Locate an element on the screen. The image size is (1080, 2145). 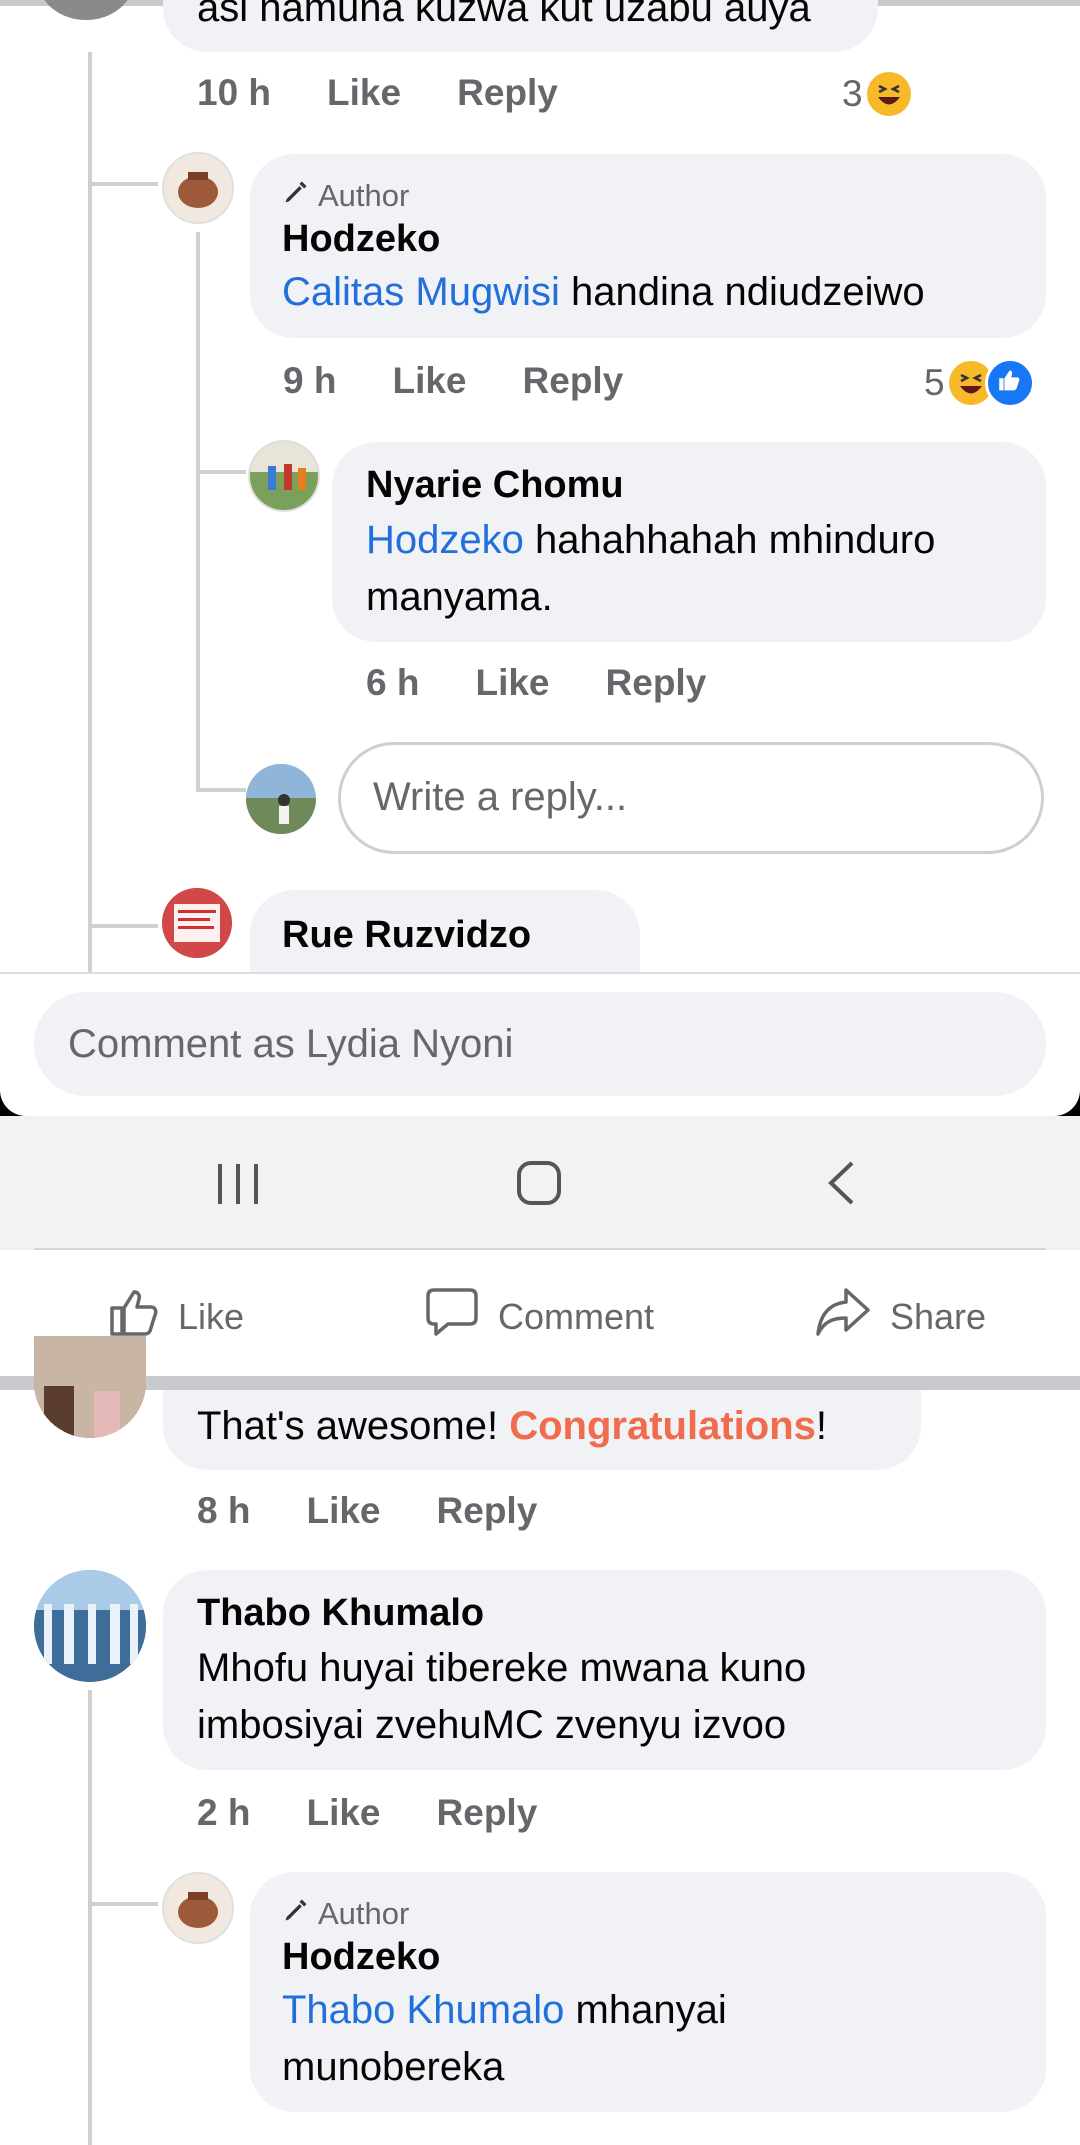
like-reaction-icon is located at coordinates (1009, 383).